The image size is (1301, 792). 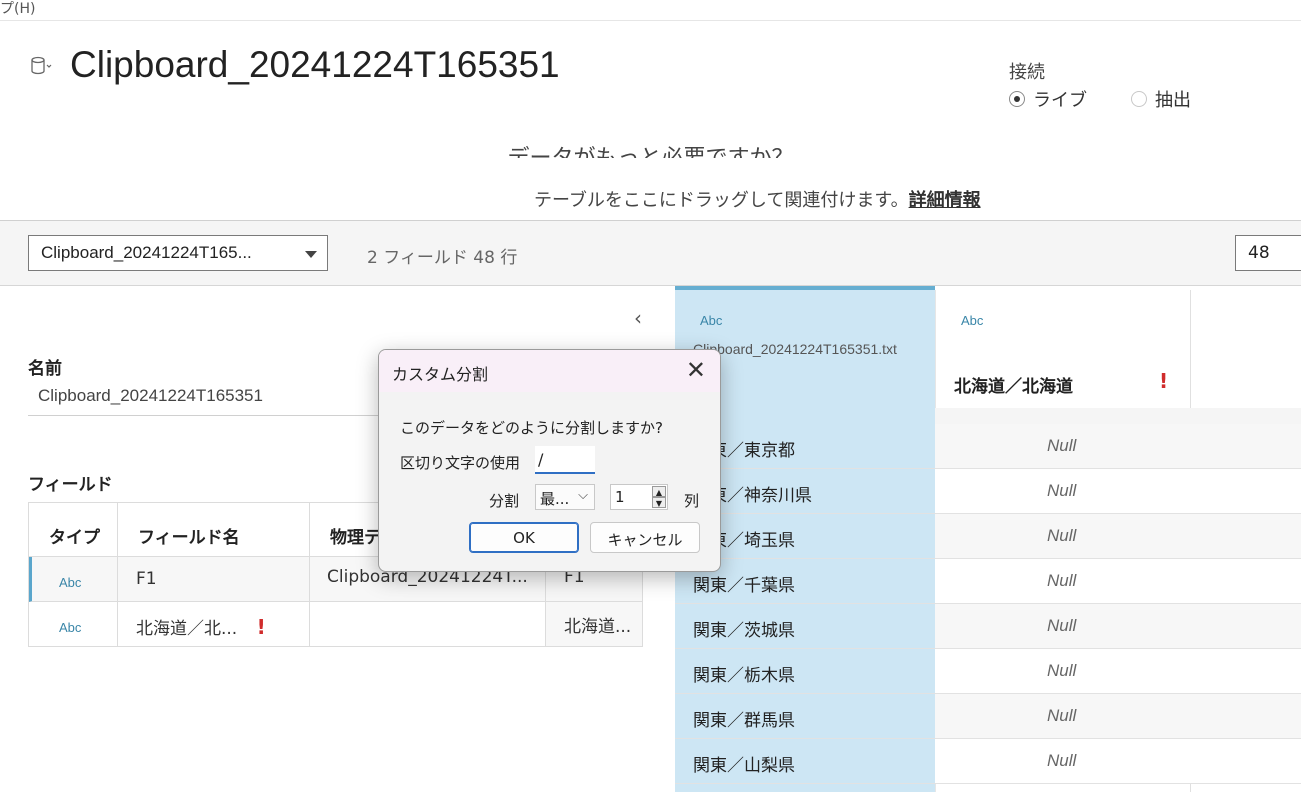 I want to click on chevron-down-icon, so click(x=311, y=254).